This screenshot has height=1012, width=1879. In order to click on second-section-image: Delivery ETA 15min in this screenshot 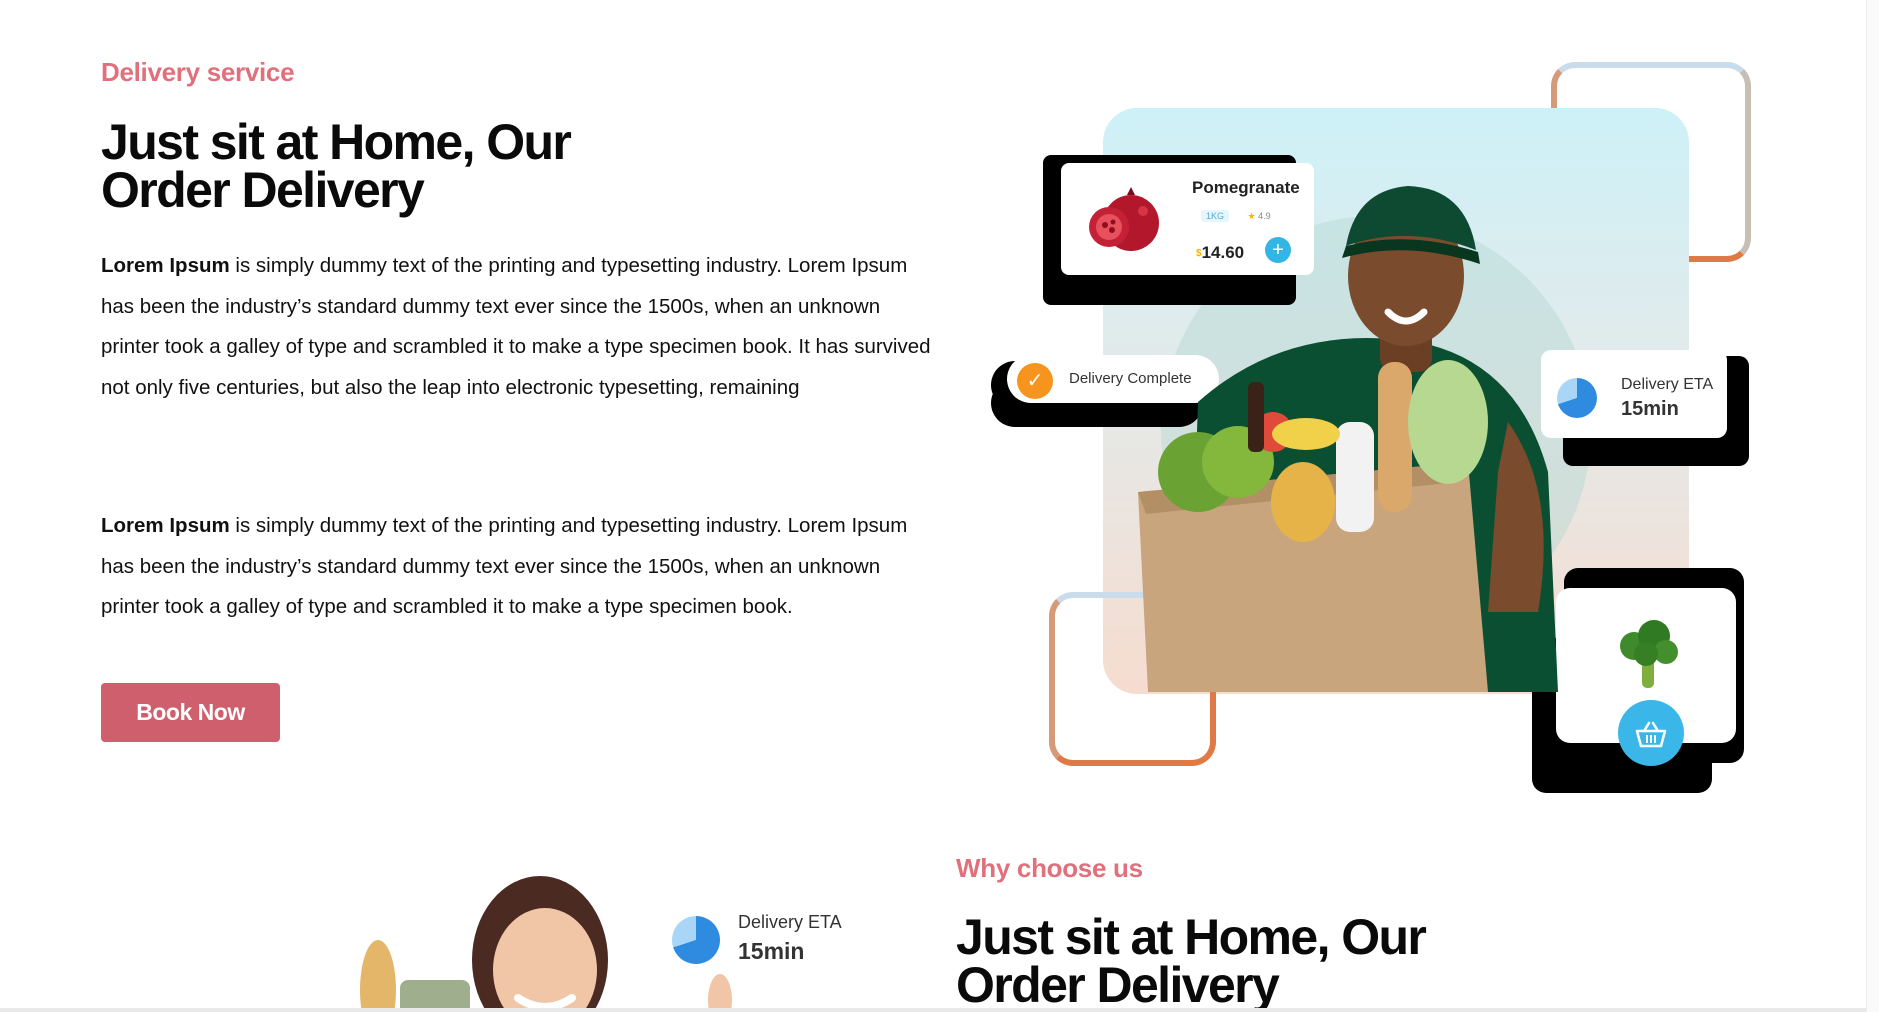, I will do `click(600, 941)`.